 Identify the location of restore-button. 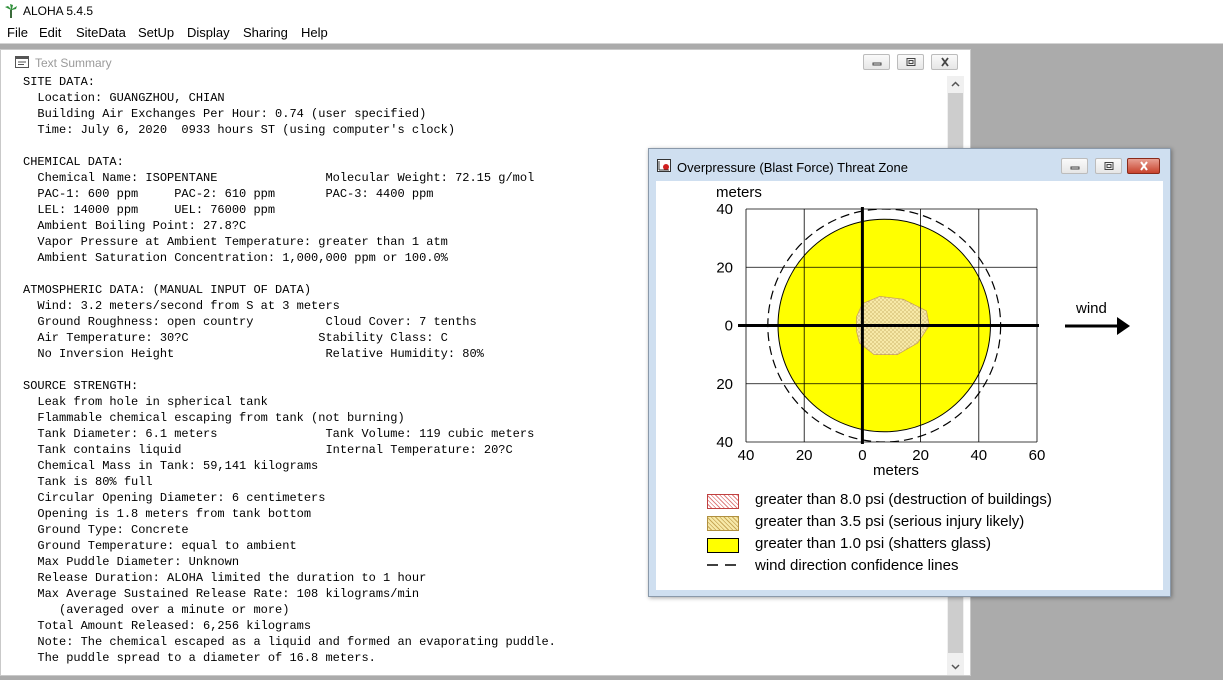
(910, 62).